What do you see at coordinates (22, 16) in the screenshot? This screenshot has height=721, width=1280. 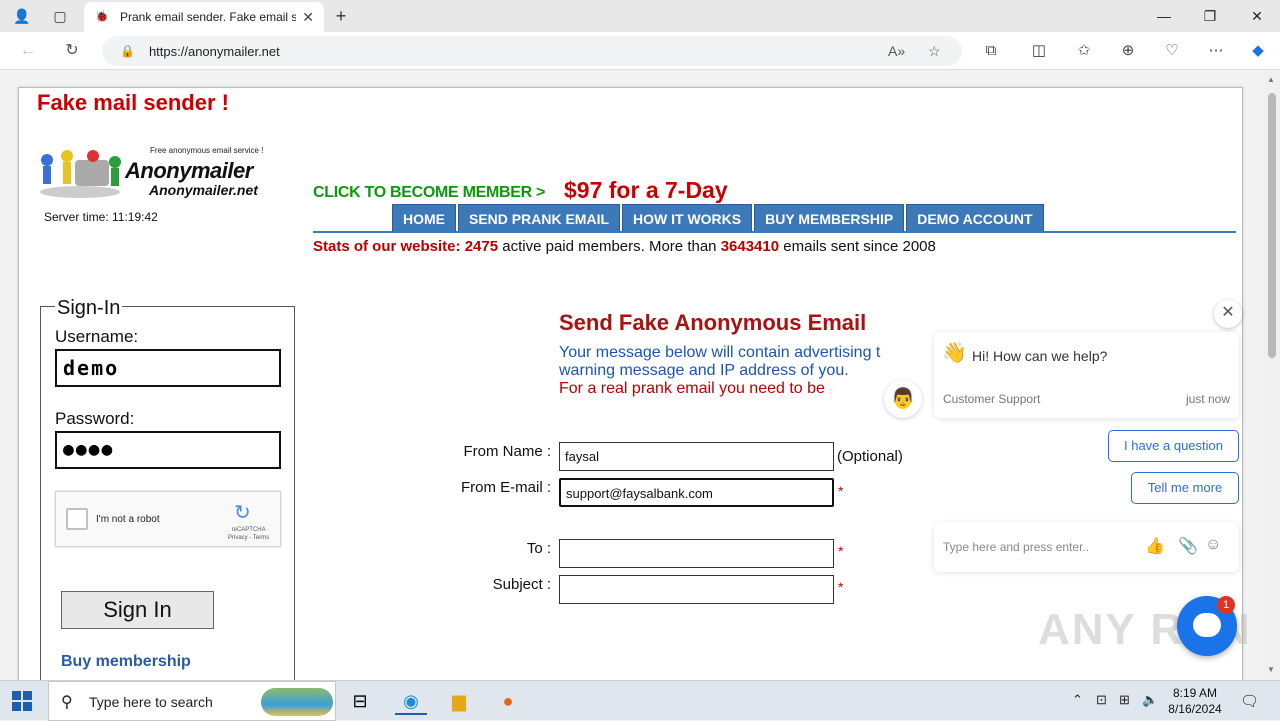 I see `profile-icon: 👤` at bounding box center [22, 16].